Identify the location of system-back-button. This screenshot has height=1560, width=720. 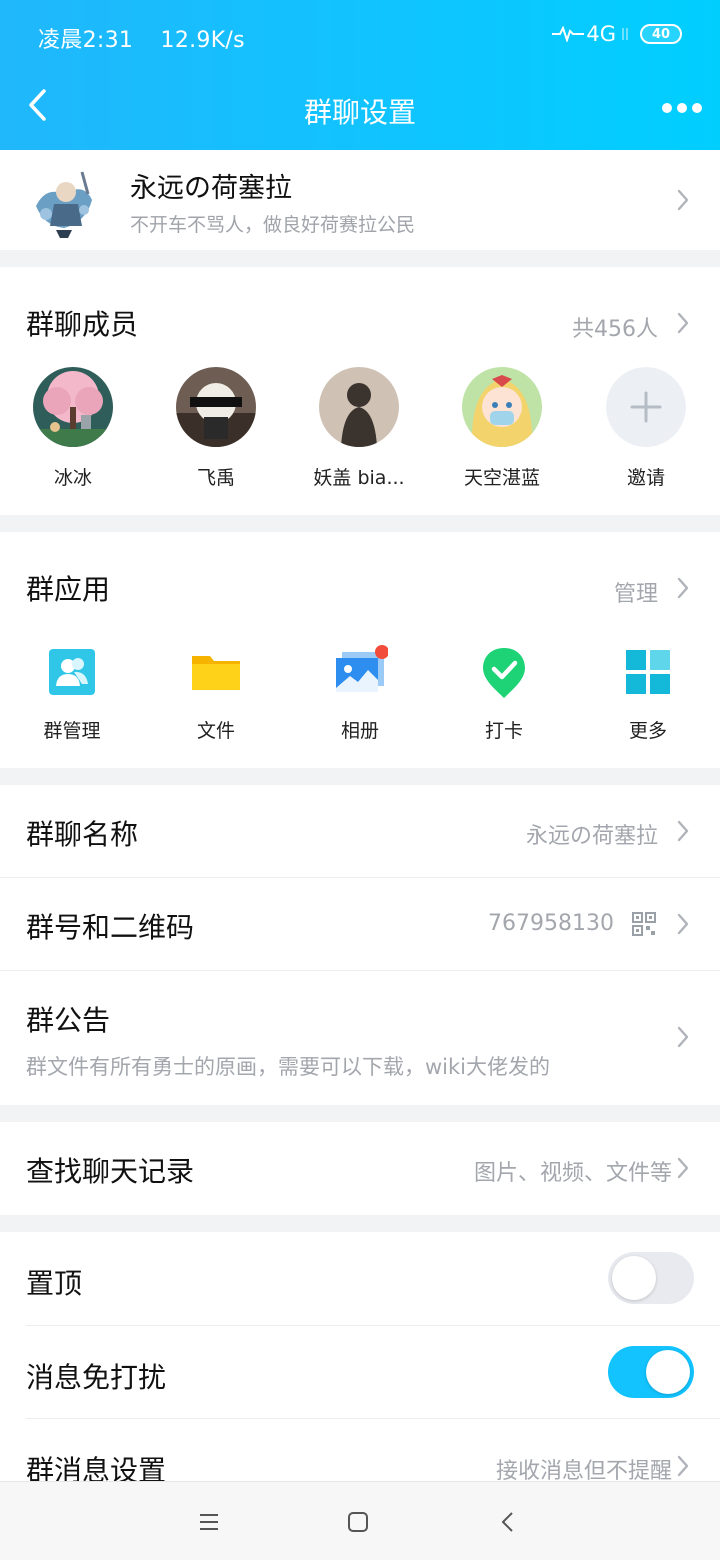
(508, 1524).